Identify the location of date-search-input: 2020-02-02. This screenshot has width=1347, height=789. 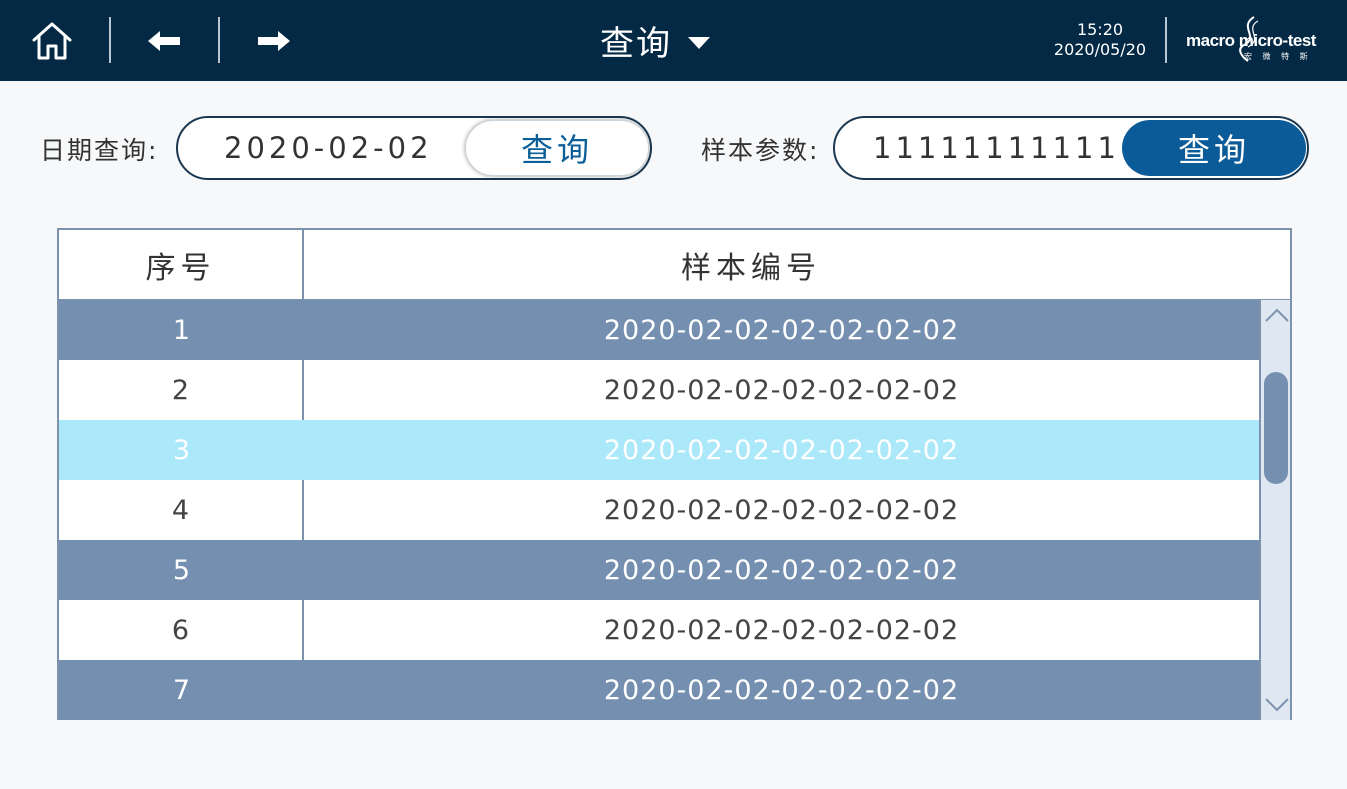
(328, 148).